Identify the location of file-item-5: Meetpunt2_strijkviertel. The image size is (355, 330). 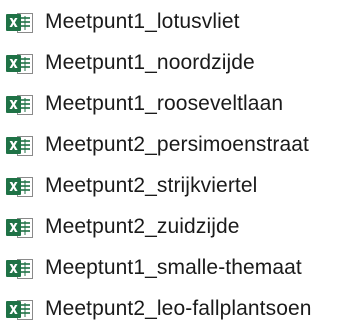
(177, 186).